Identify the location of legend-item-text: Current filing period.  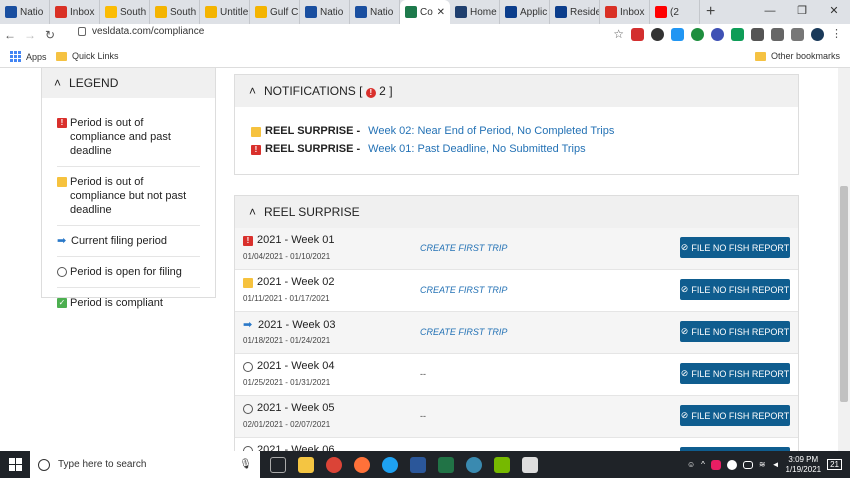
(119, 241).